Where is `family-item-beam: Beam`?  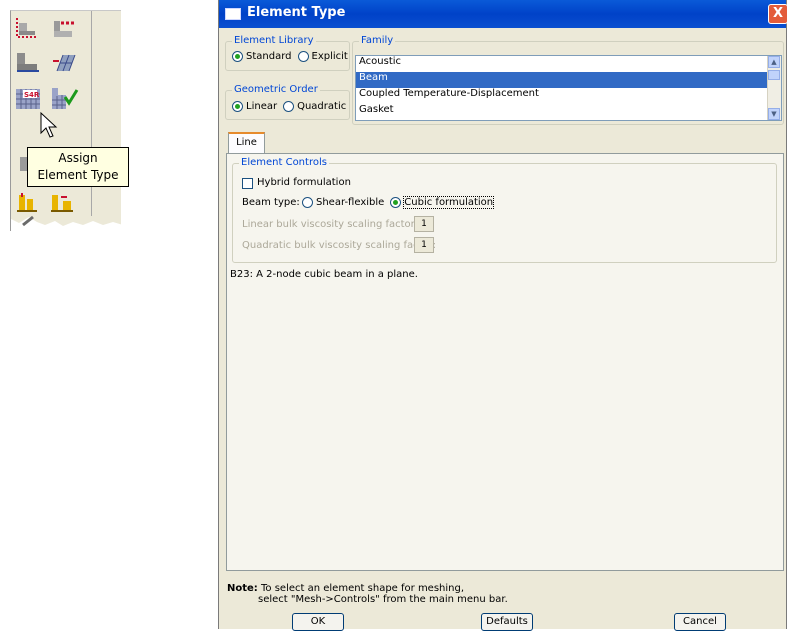 family-item-beam: Beam is located at coordinates (568, 80).